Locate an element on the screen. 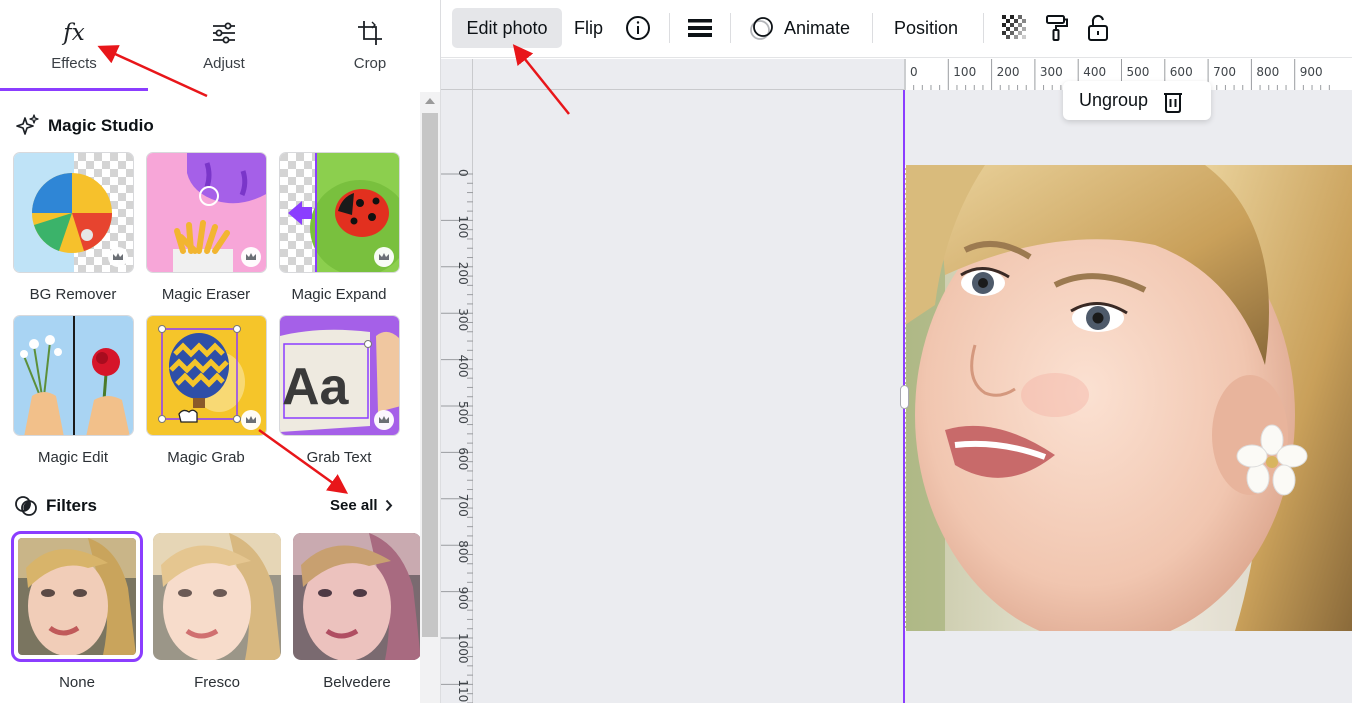  tool-bg-remover is located at coordinates (73, 212).